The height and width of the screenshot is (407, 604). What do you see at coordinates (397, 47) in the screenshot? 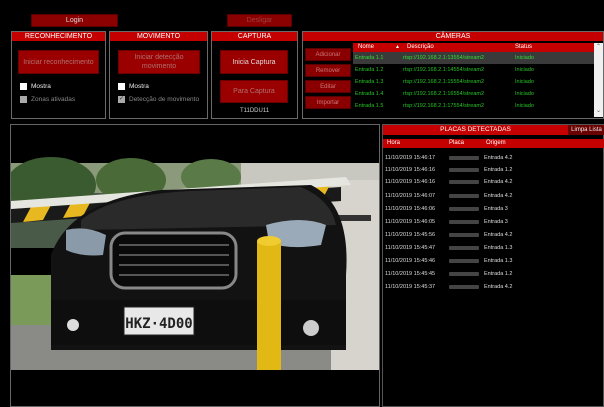
I see `sort-up-icon: ▲` at bounding box center [397, 47].